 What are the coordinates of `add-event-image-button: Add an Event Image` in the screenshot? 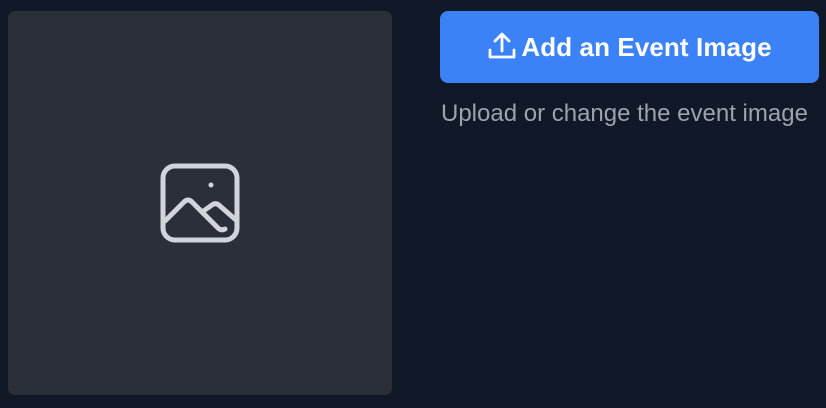 It's located at (629, 47).